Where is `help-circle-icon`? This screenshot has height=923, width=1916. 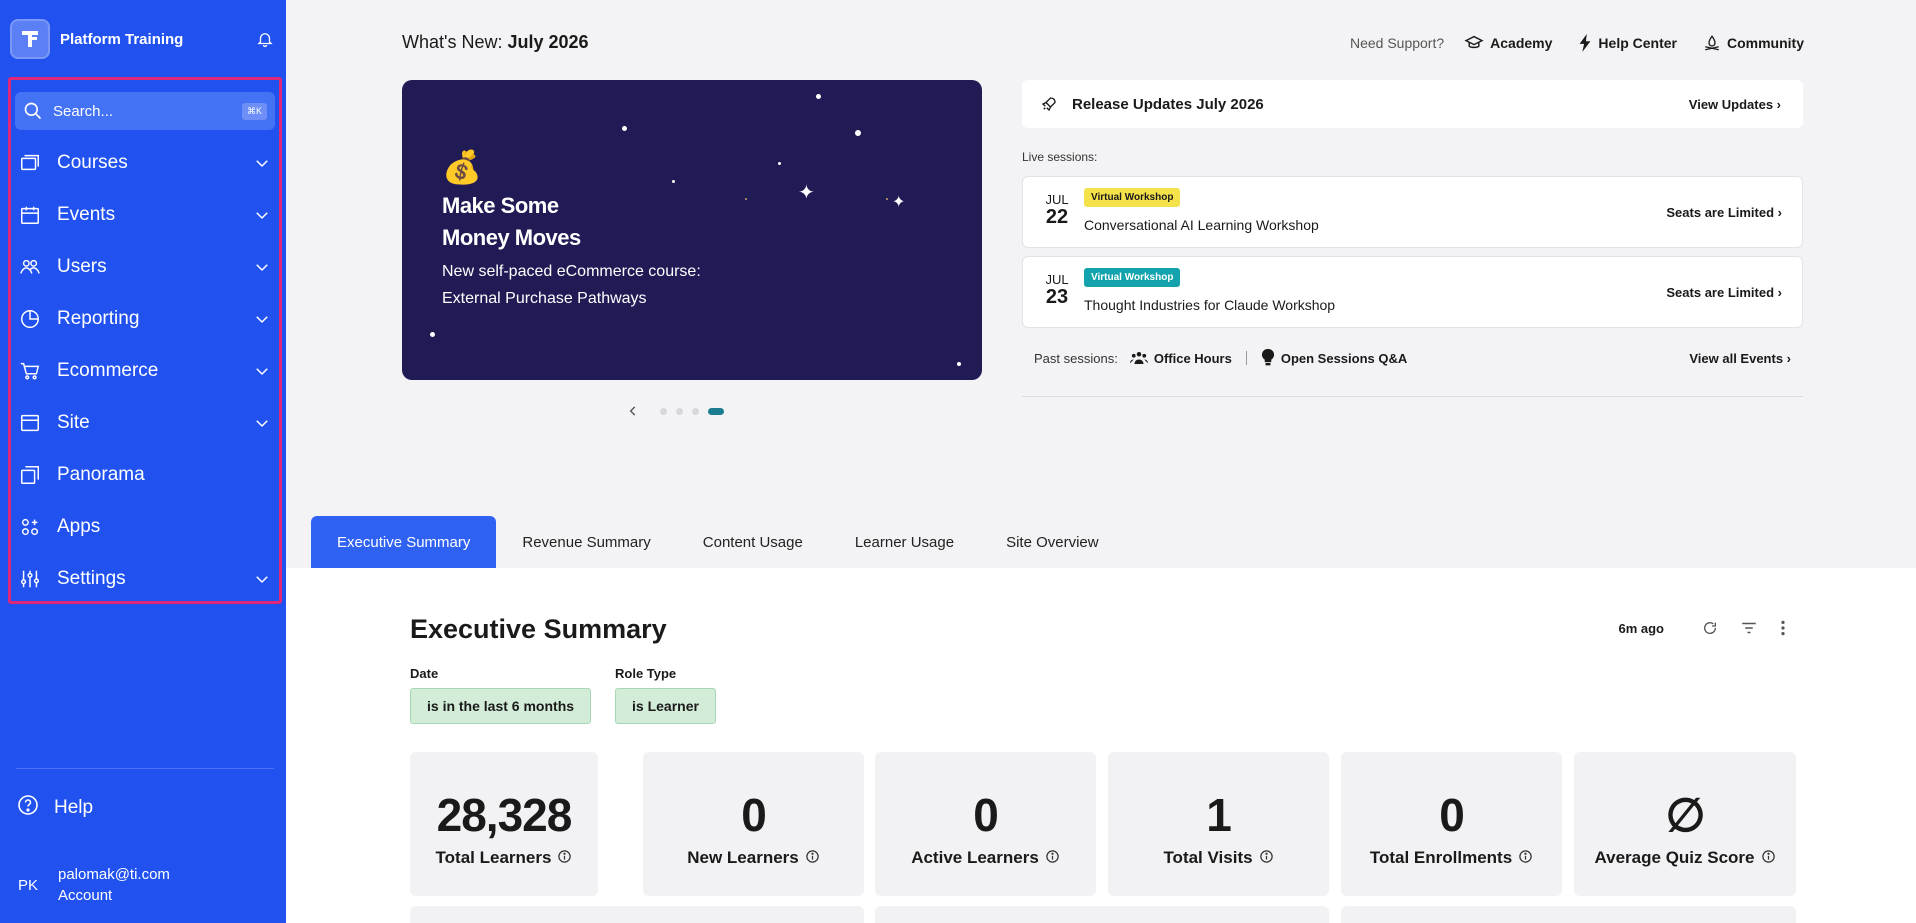 help-circle-icon is located at coordinates (28, 807).